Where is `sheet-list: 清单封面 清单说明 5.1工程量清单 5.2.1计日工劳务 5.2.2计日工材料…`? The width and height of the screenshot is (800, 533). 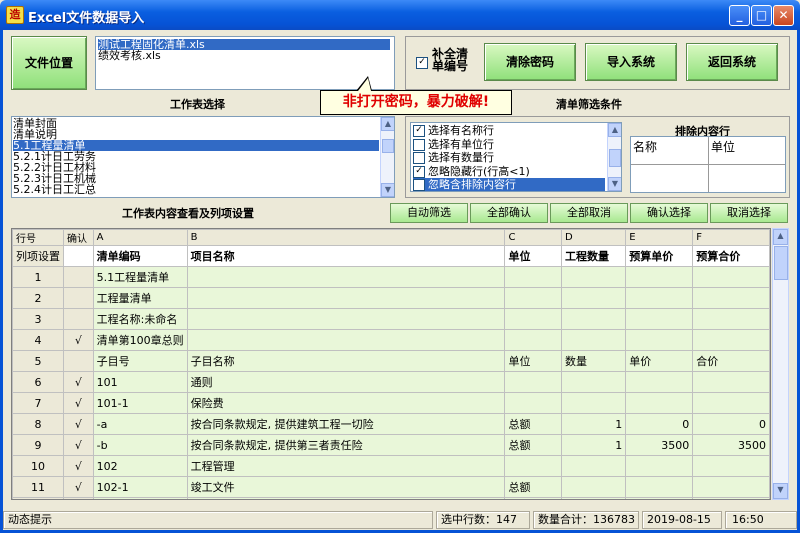
sheet-list: 清单封面 清单说明 5.1工程量清单 5.2.1计日工劳务 5.2.2计日工材料… is located at coordinates (203, 157).